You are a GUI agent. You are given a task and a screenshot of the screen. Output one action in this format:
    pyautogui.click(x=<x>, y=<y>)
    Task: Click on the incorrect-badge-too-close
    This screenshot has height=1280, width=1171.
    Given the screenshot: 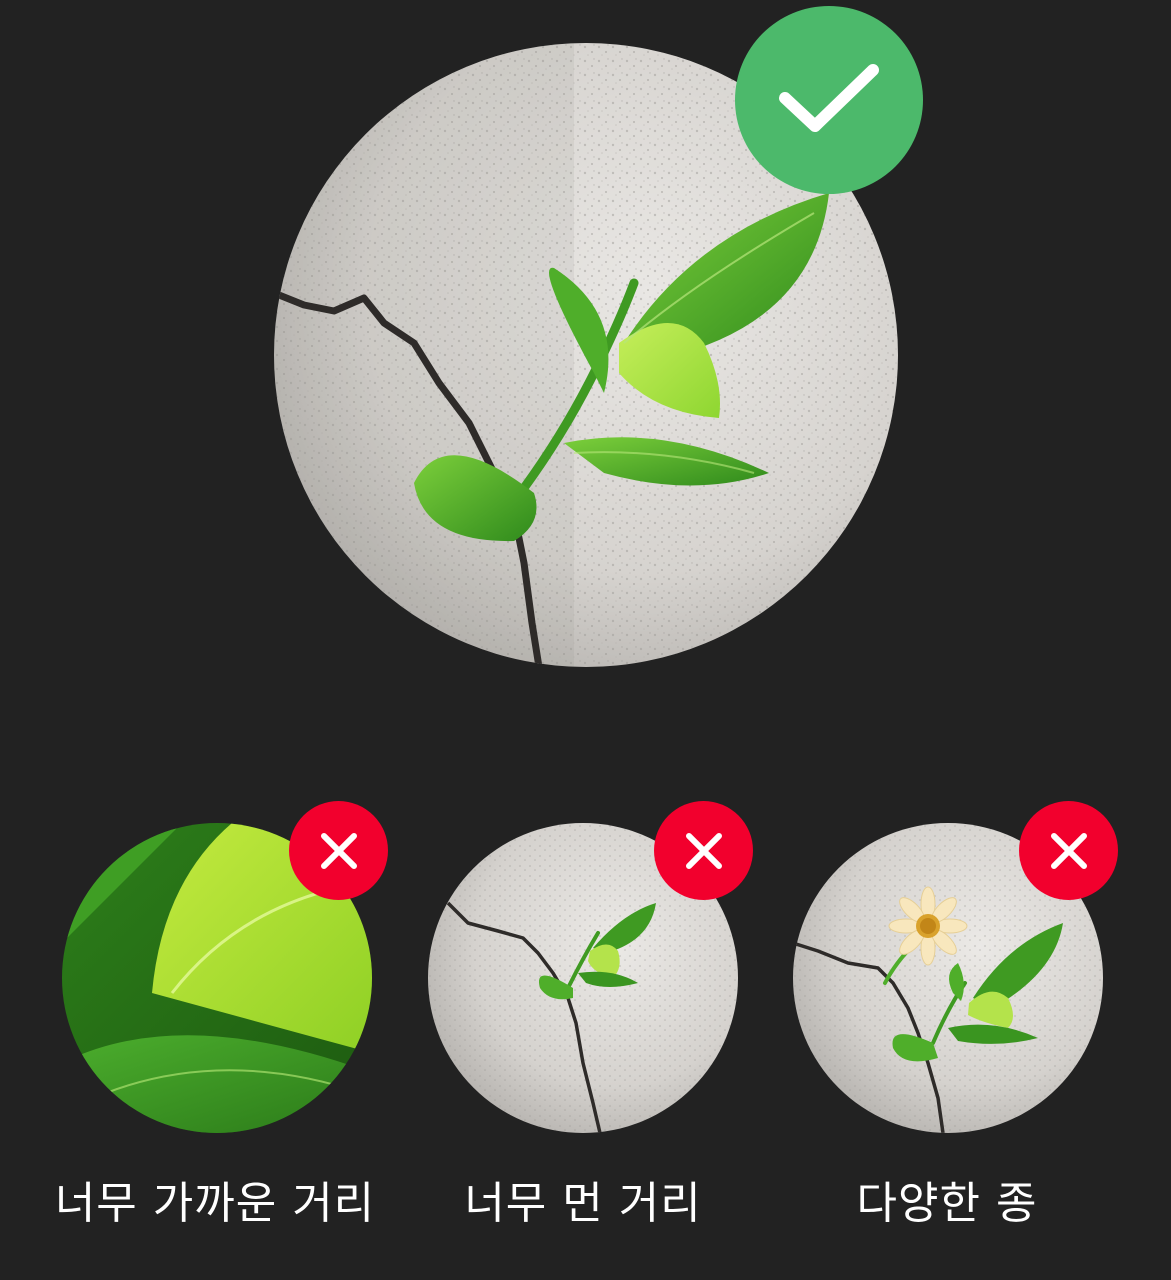 What is the action you would take?
    pyautogui.click(x=338, y=850)
    